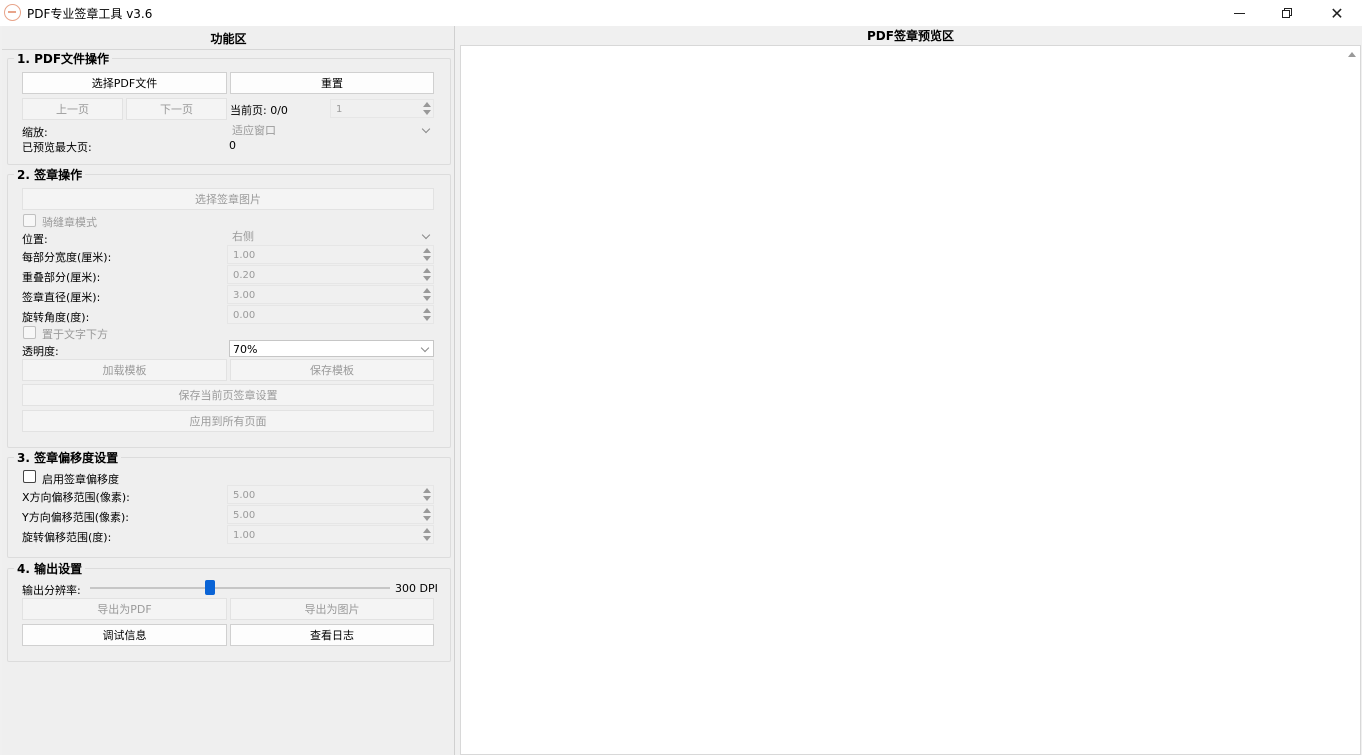  Describe the element at coordinates (332, 635) in the screenshot. I see `view-log-button: 查看日志` at that location.